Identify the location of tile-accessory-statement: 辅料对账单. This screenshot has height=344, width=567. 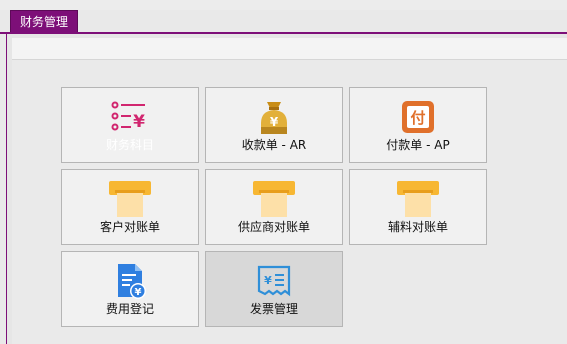
(418, 207).